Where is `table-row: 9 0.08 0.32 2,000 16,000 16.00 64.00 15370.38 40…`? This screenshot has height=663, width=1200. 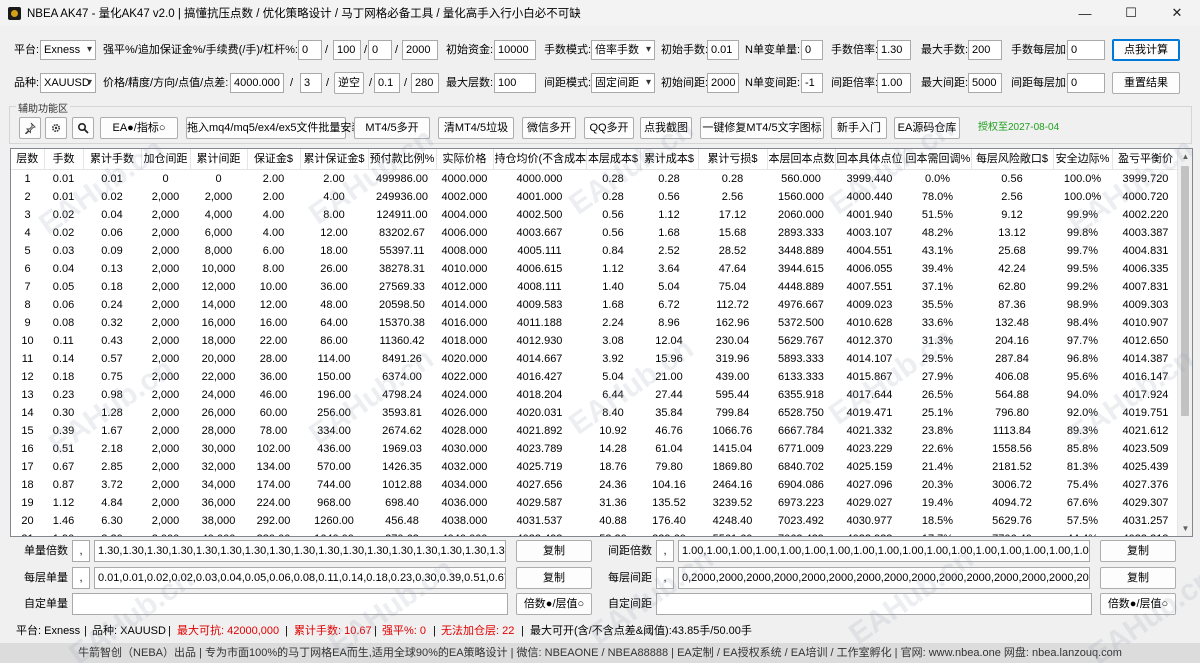
table-row: 9 0.08 0.32 2,000 16,000 16.00 64.00 15370.38 40… is located at coordinates (595, 323).